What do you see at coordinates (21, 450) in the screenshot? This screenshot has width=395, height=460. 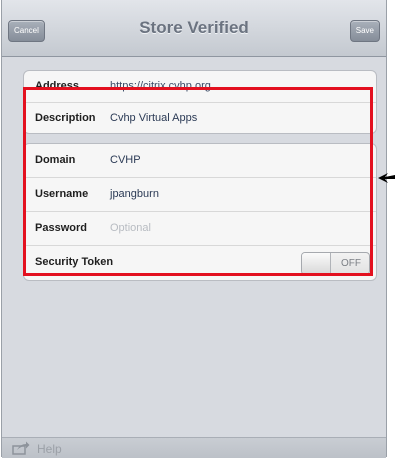 I see `share-icon` at bounding box center [21, 450].